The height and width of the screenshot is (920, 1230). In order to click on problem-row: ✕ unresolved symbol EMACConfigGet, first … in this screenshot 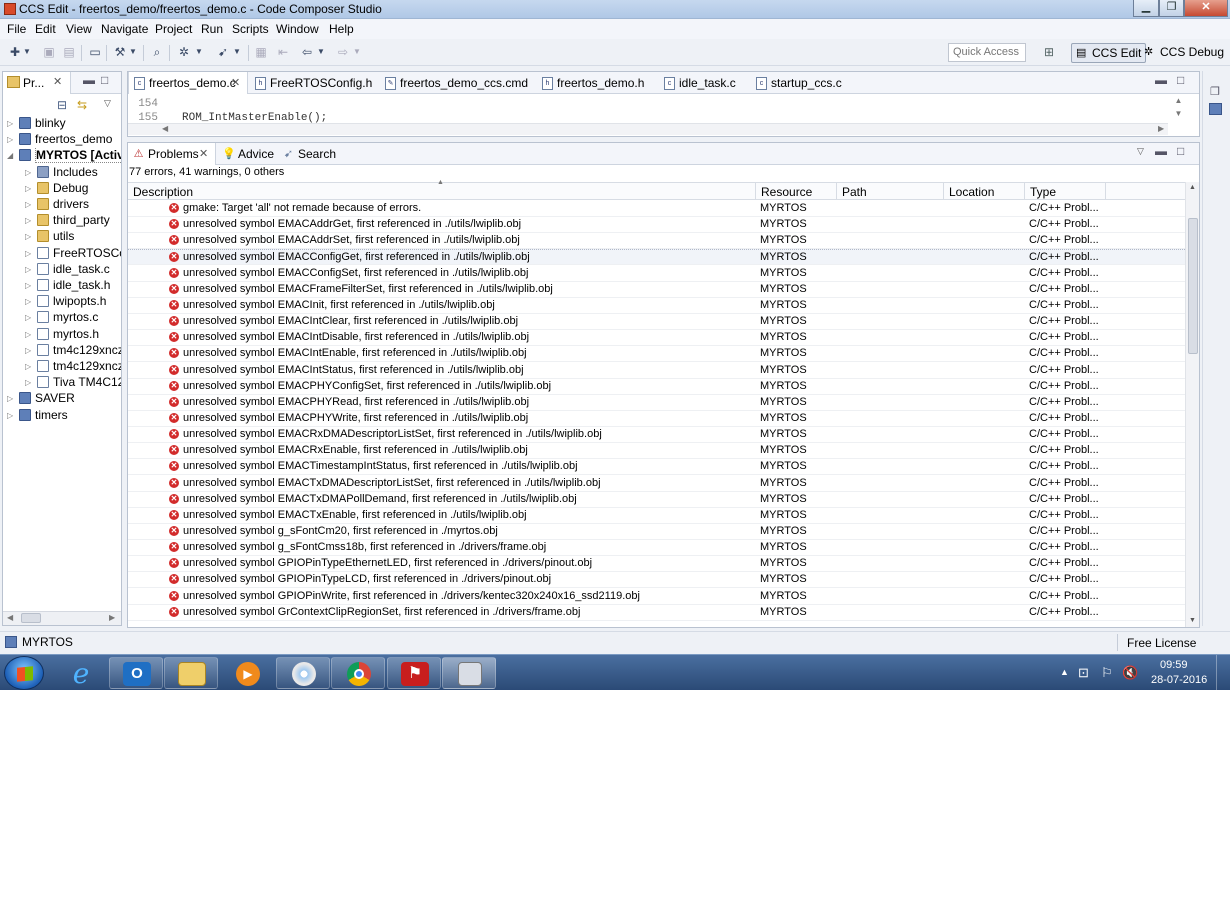, I will do `click(656, 257)`.